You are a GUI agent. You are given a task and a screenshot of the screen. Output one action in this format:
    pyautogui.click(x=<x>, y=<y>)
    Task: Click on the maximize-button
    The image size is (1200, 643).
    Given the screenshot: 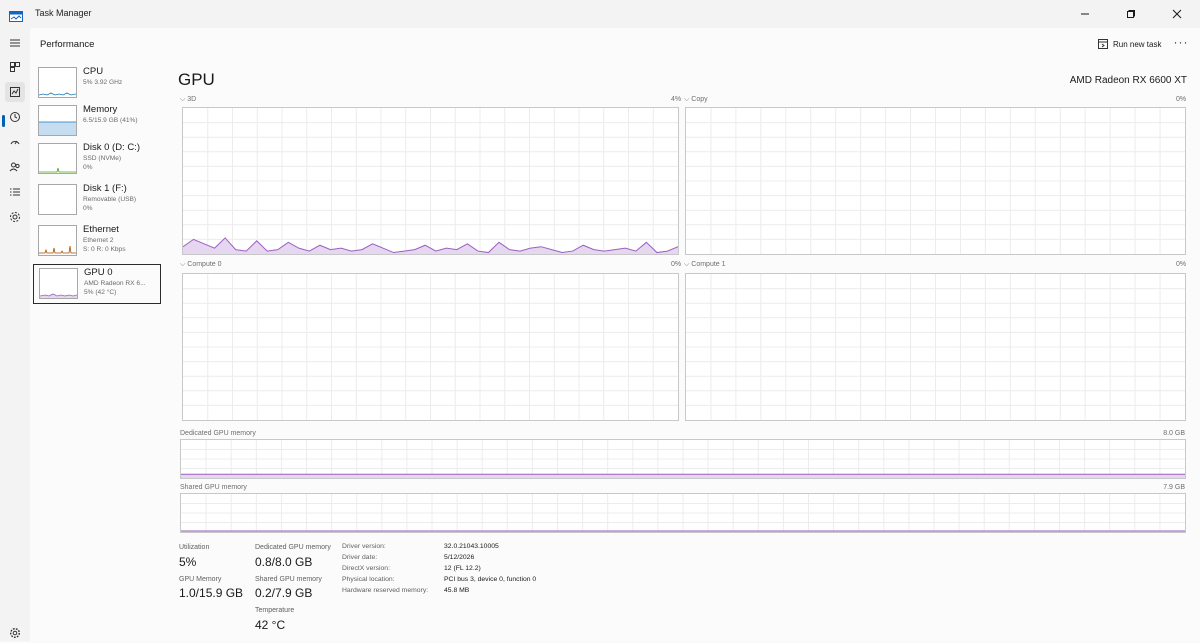 What is the action you would take?
    pyautogui.click(x=1131, y=14)
    